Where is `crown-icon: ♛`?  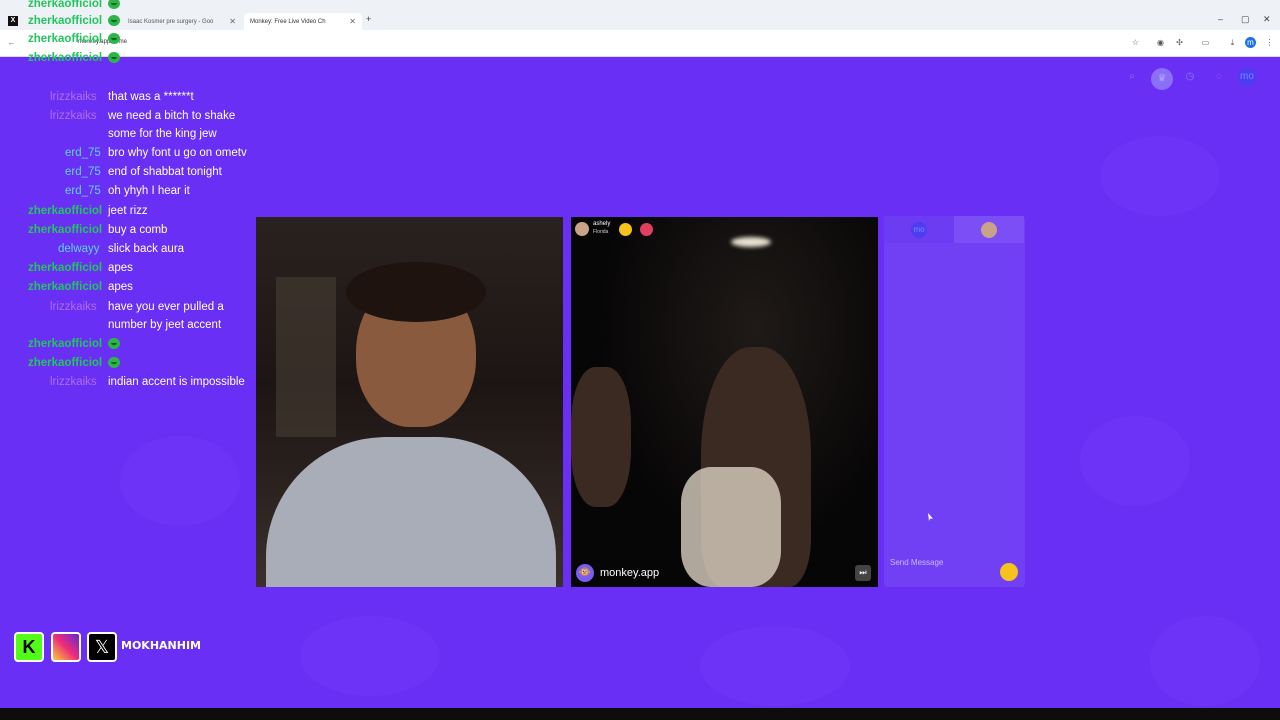
crown-icon: ♛ is located at coordinates (1162, 79).